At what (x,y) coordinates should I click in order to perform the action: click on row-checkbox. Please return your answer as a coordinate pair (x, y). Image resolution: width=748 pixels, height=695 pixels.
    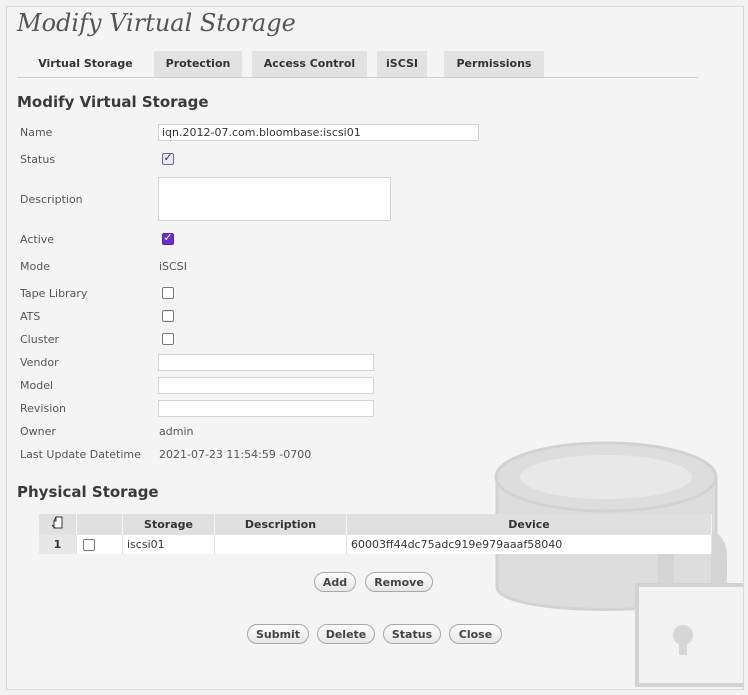
    Looking at the image, I should click on (89, 544).